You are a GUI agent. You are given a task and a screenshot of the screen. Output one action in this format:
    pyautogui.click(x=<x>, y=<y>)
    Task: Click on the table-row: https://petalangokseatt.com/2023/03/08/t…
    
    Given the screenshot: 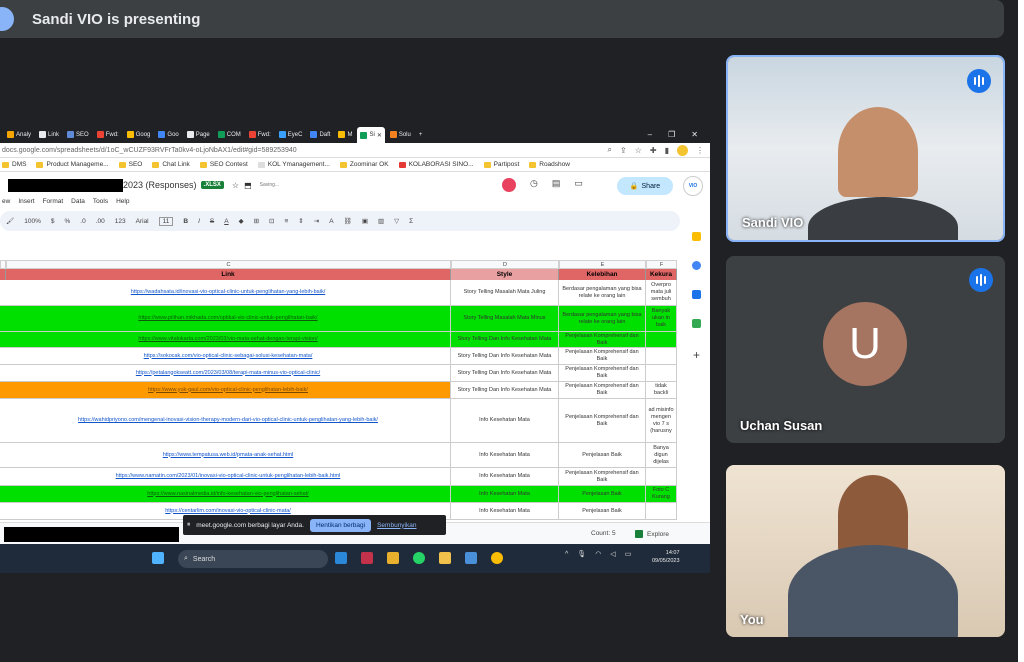 What is the action you would take?
    pyautogui.click(x=338, y=373)
    